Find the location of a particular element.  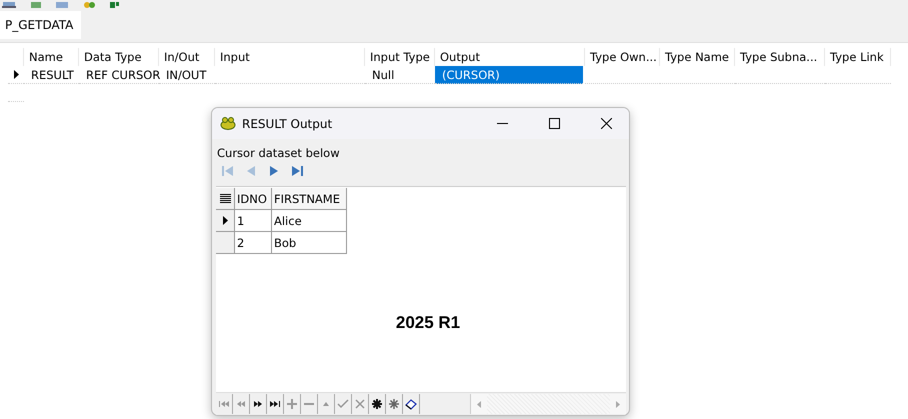

table-cell: 2 is located at coordinates (253, 243).